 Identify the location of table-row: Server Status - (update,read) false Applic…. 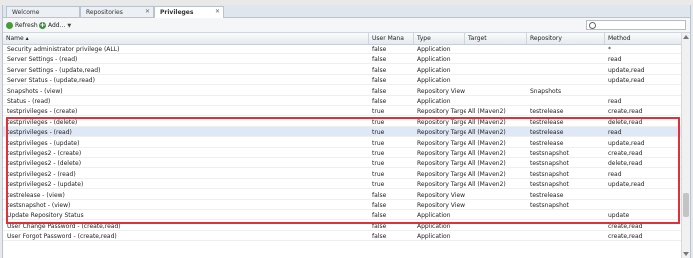
(342, 80).